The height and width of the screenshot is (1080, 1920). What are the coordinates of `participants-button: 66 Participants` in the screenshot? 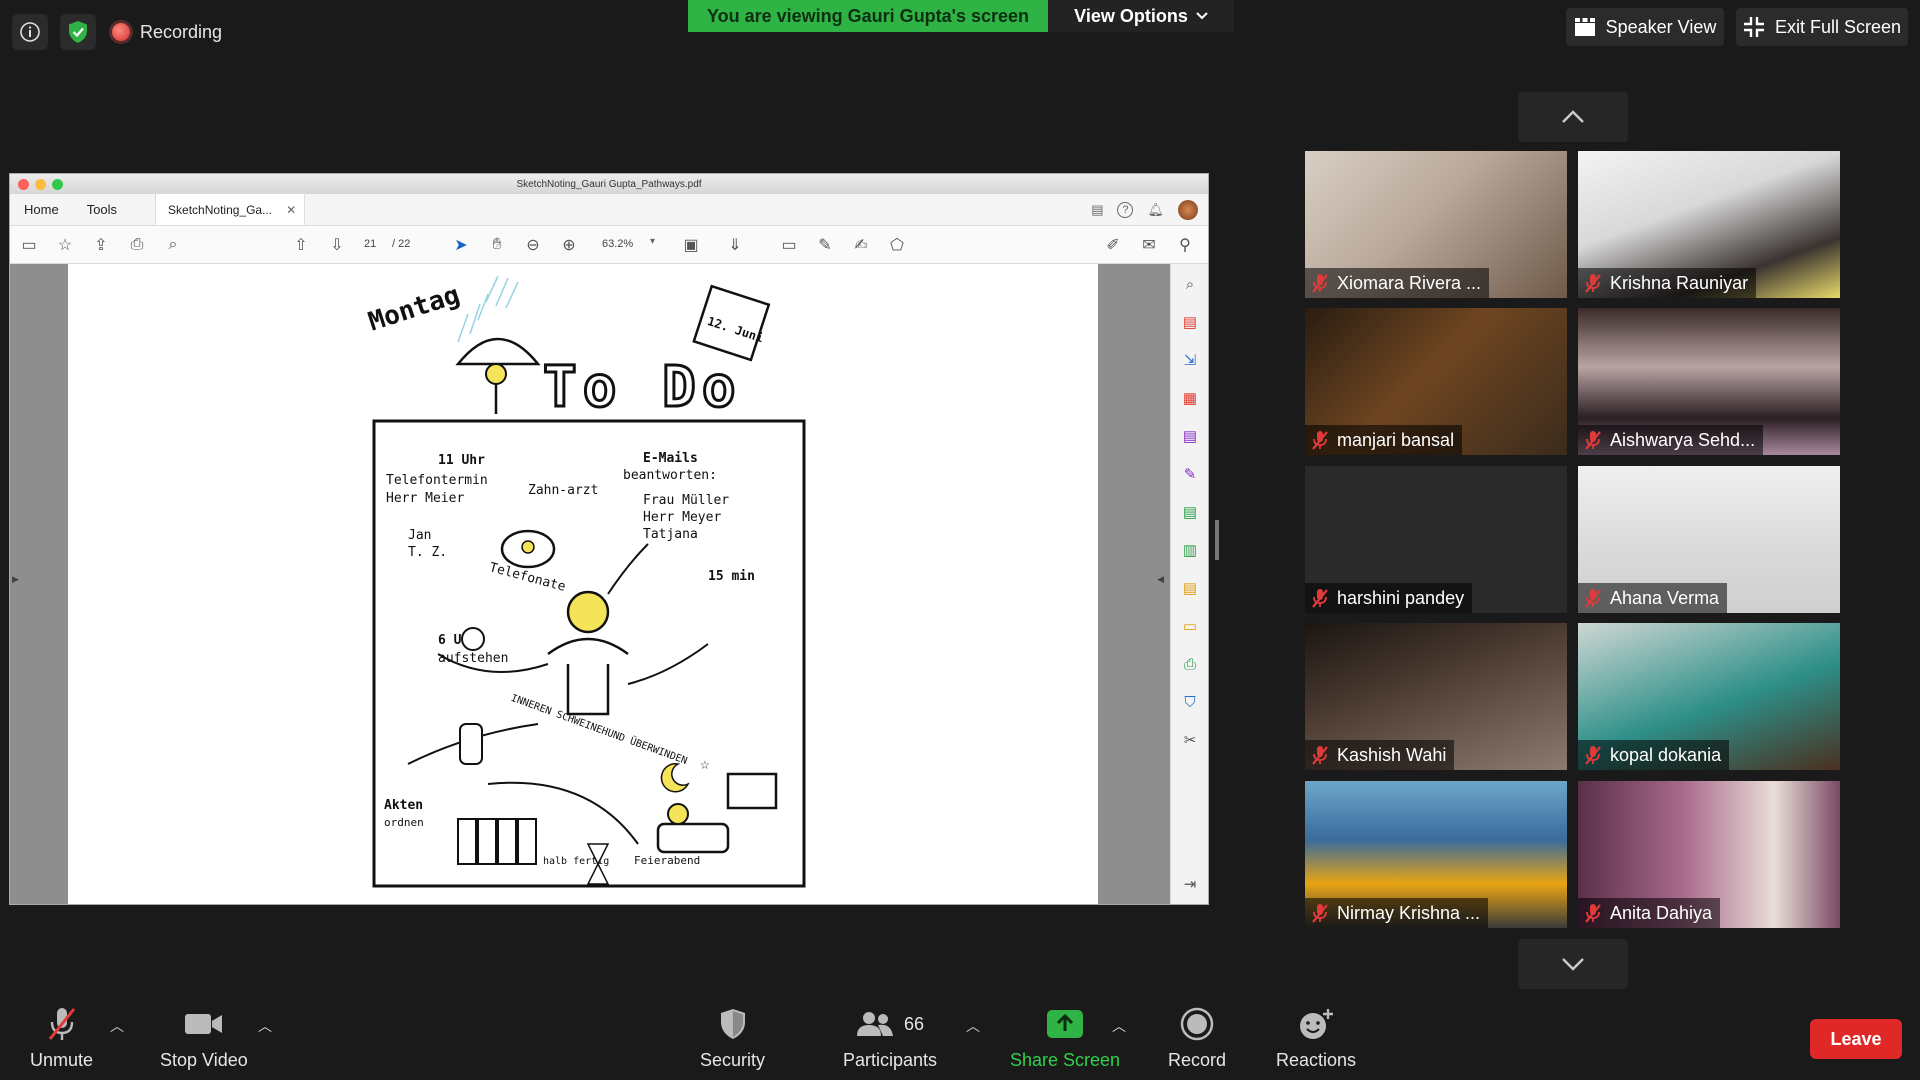 It's located at (890, 1037).